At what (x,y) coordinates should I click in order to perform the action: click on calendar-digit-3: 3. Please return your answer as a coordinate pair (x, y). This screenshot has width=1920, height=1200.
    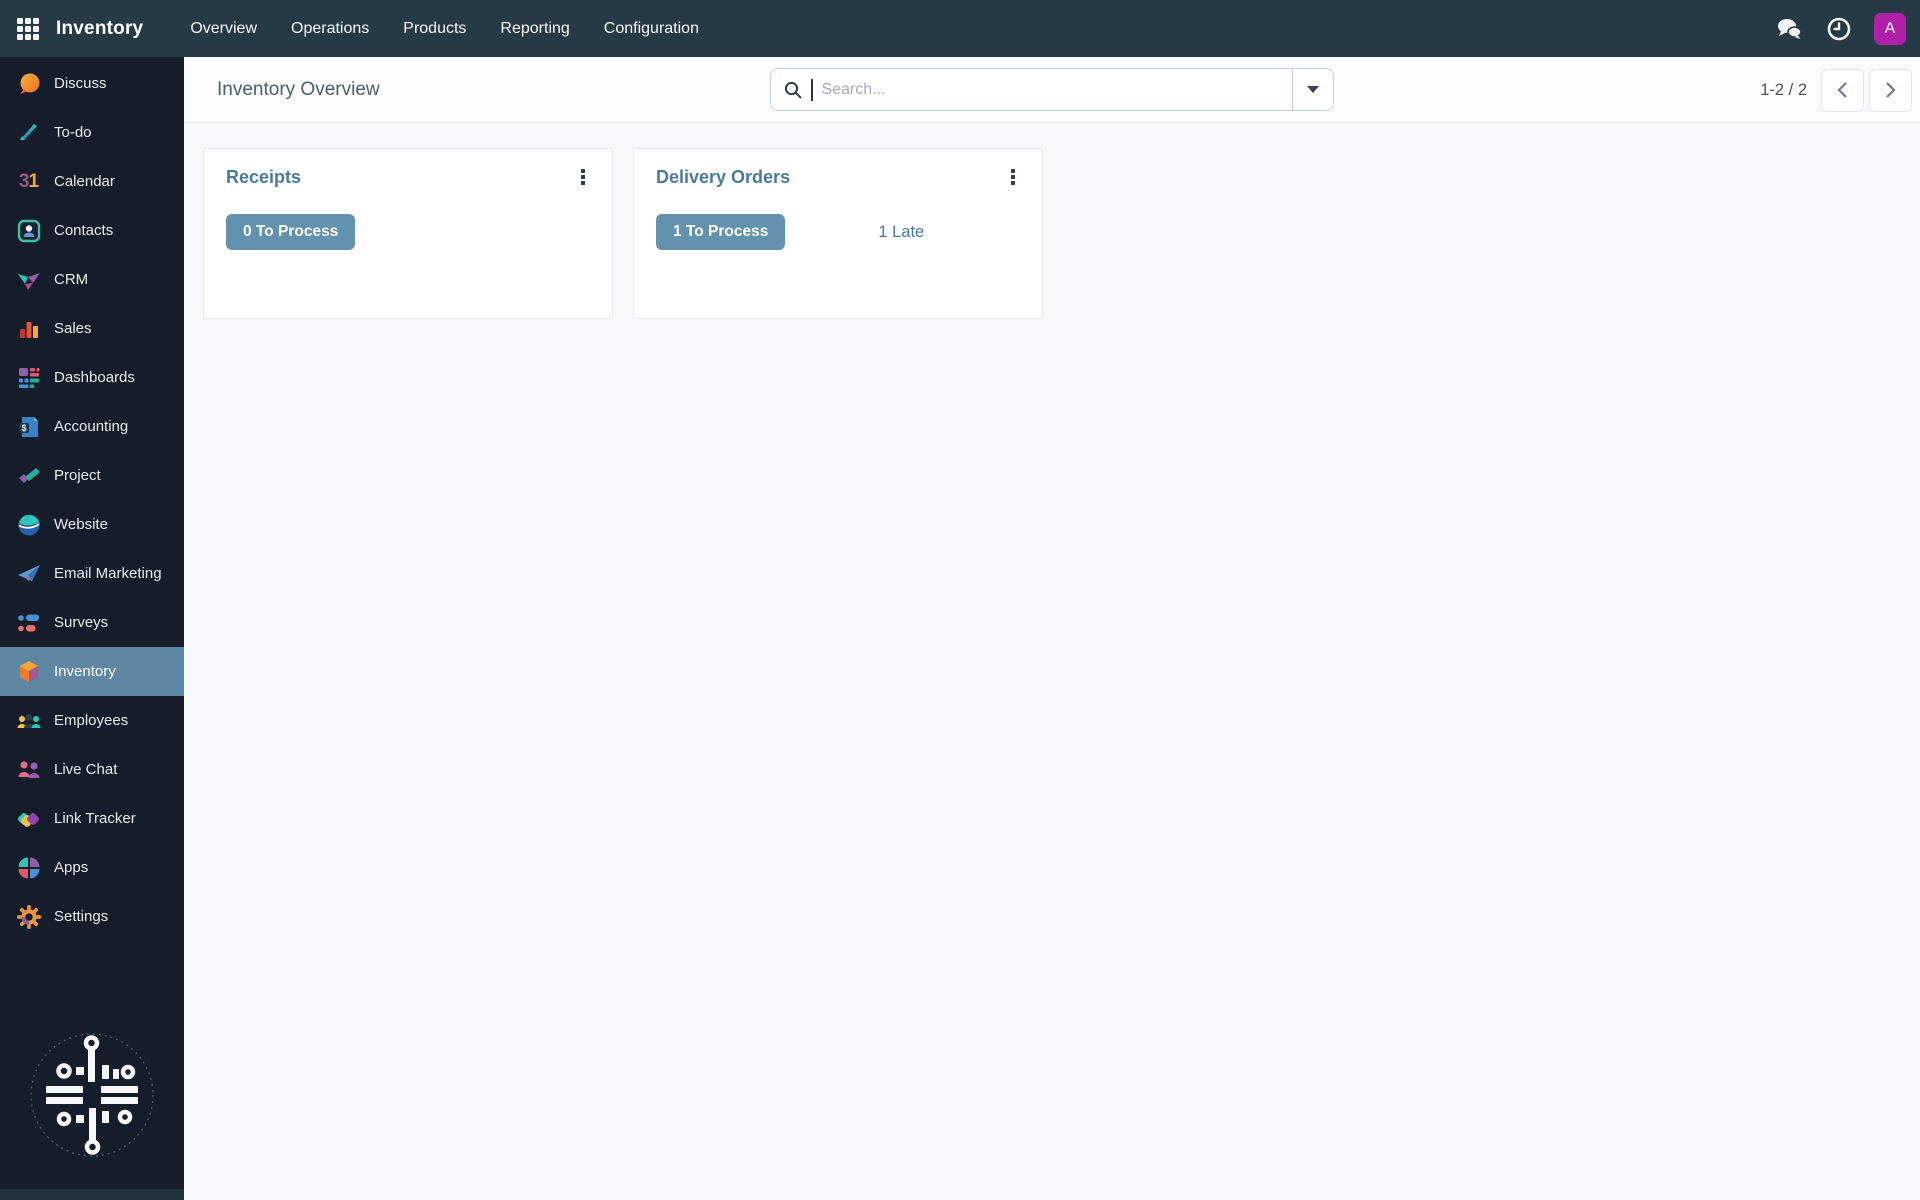
    Looking at the image, I should click on (24, 181).